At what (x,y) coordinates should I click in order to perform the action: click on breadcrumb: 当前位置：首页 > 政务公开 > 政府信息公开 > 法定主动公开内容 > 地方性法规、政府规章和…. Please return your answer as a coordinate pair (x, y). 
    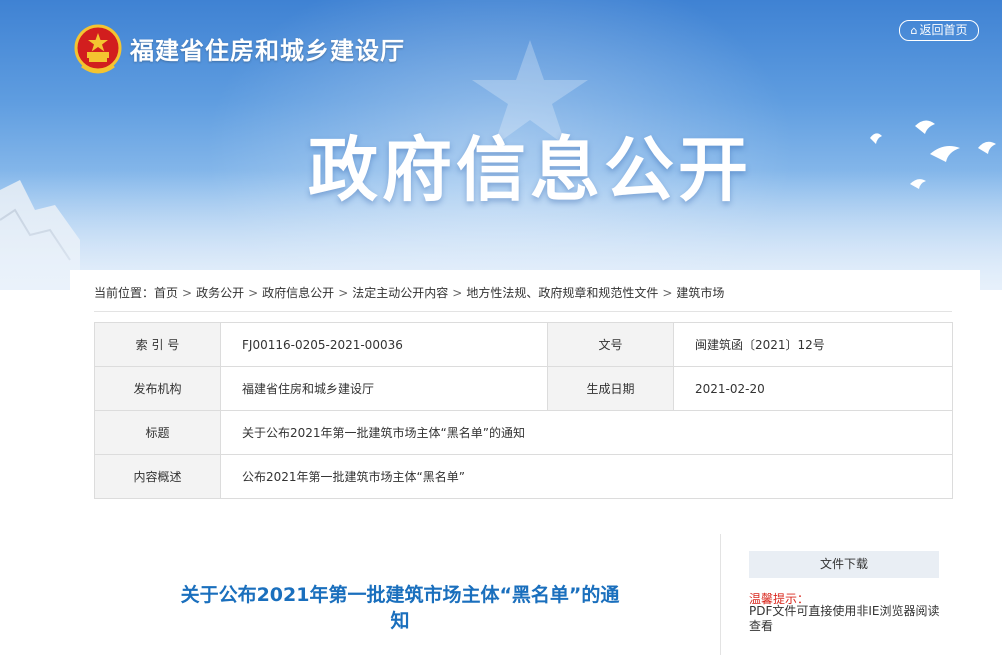
    Looking at the image, I should click on (523, 298).